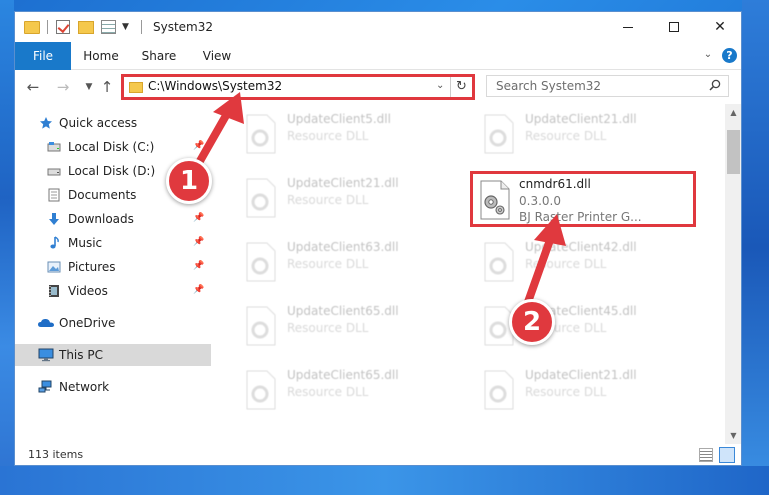 This screenshot has height=495, width=769. I want to click on search-input, so click(594, 86).